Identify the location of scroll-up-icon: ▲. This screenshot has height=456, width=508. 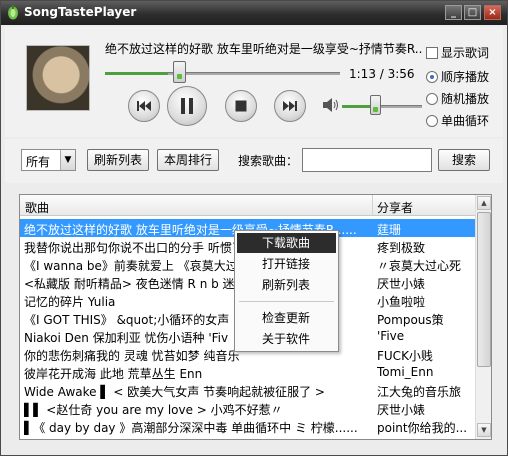
(484, 203).